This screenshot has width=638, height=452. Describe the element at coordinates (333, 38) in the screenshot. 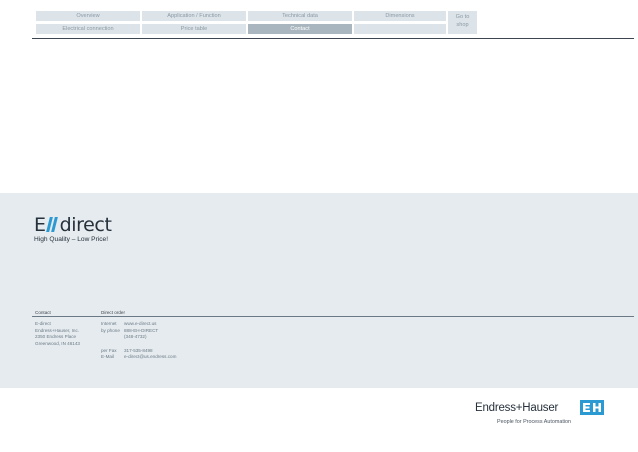

I see `nav-divider` at that location.